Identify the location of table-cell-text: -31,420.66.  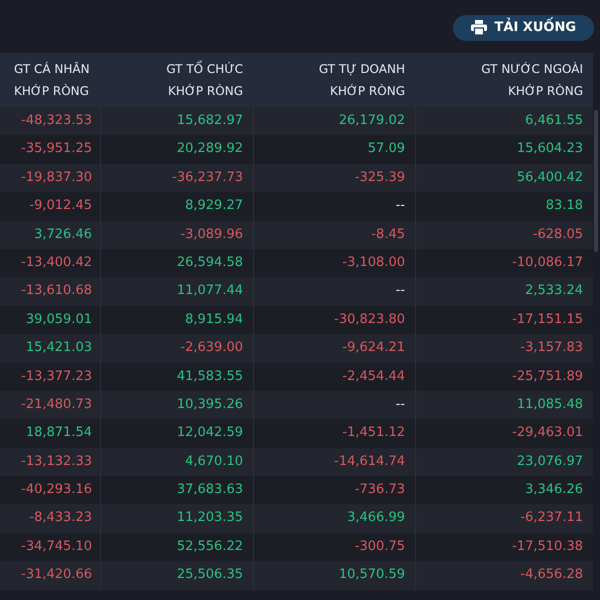
(56, 575).